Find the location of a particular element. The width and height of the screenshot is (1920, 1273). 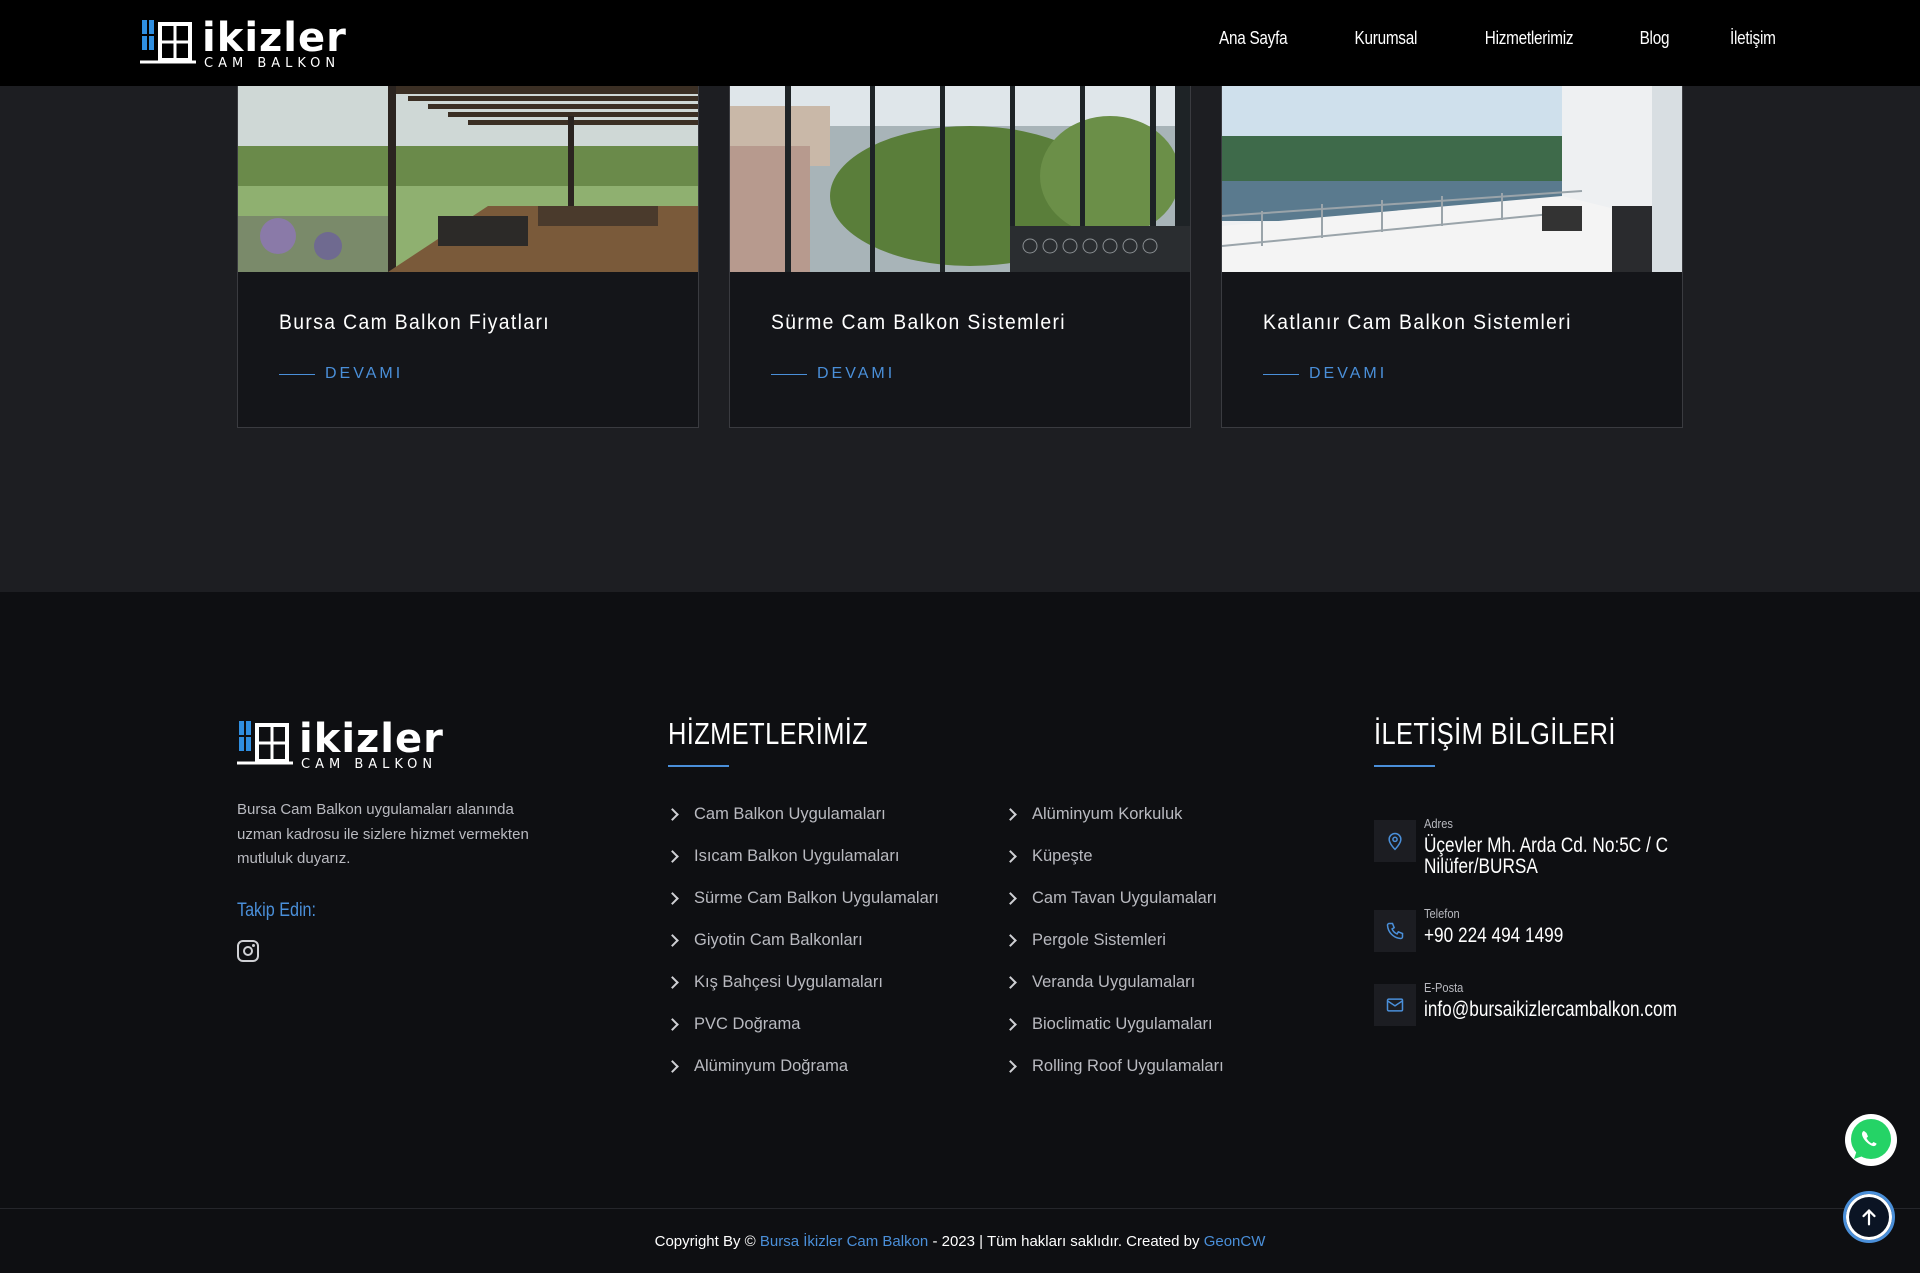

blog-card: Bursa Cam Balkon Fiyatları DEVAMI is located at coordinates (468, 257).